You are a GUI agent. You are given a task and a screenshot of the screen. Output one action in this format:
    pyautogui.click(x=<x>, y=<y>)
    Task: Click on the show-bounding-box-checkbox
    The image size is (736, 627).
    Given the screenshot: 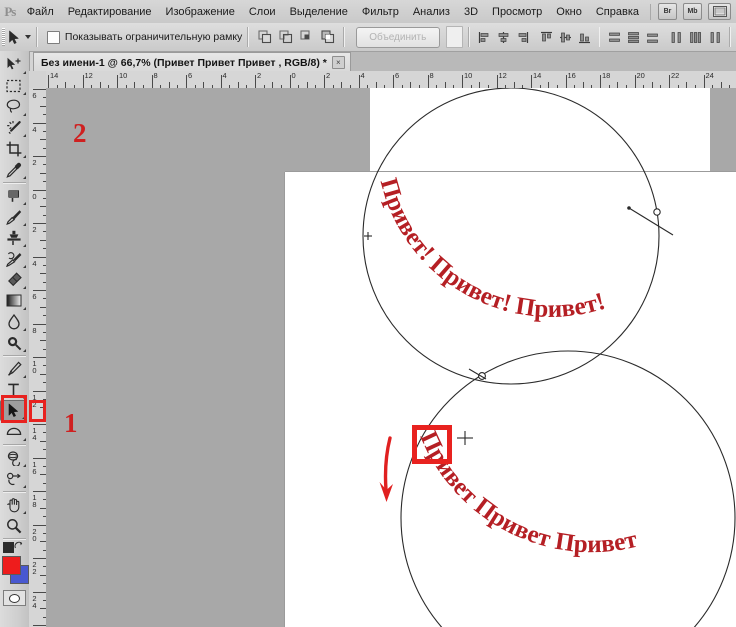 What is the action you would take?
    pyautogui.click(x=53, y=37)
    